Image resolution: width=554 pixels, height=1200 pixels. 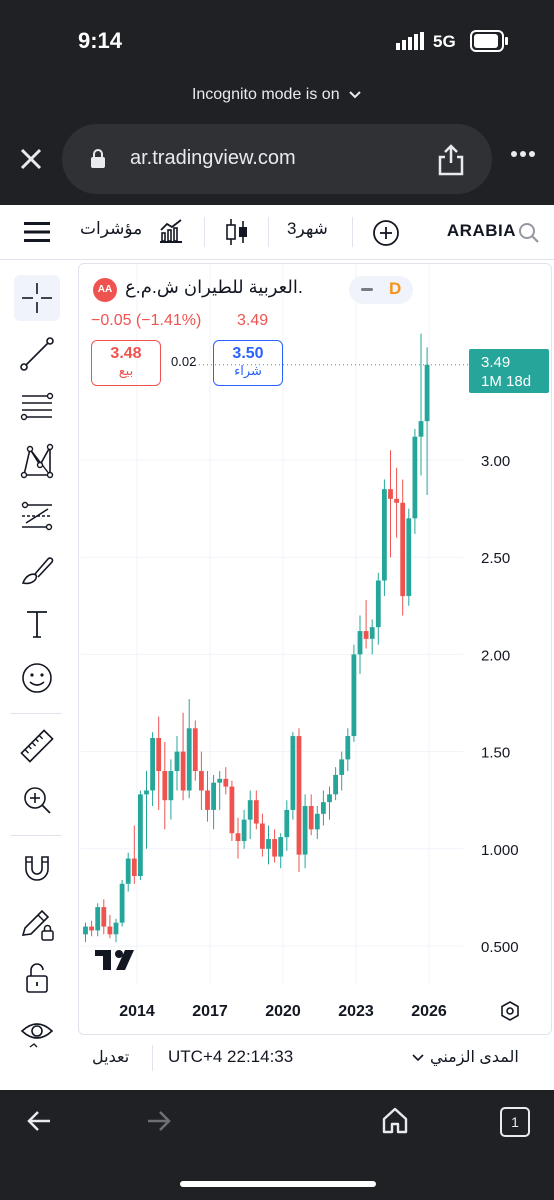 What do you see at coordinates (37, 868) in the screenshot?
I see `magnet-tool` at bounding box center [37, 868].